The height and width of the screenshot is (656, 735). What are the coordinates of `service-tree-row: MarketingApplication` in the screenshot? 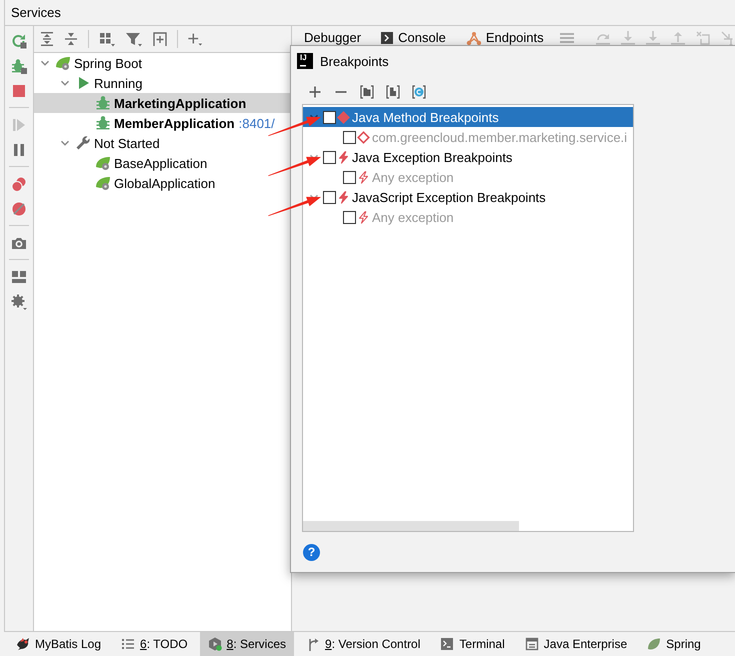 It's located at (162, 103).